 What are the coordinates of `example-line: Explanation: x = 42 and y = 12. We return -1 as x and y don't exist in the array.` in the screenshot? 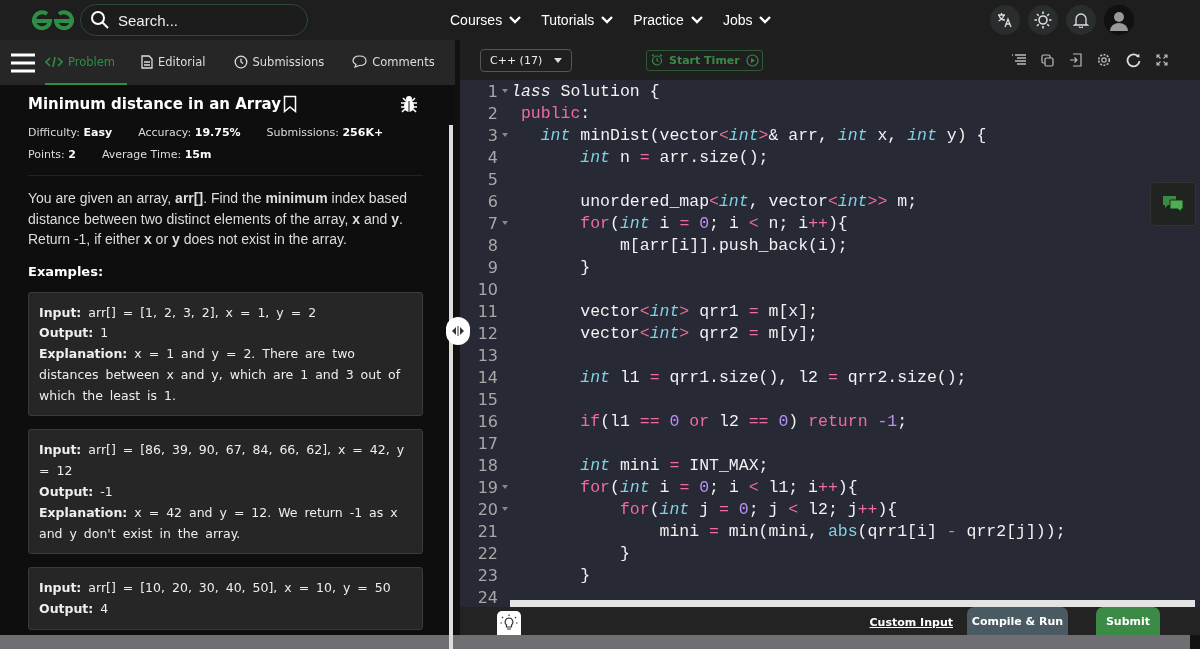 It's located at (219, 523).